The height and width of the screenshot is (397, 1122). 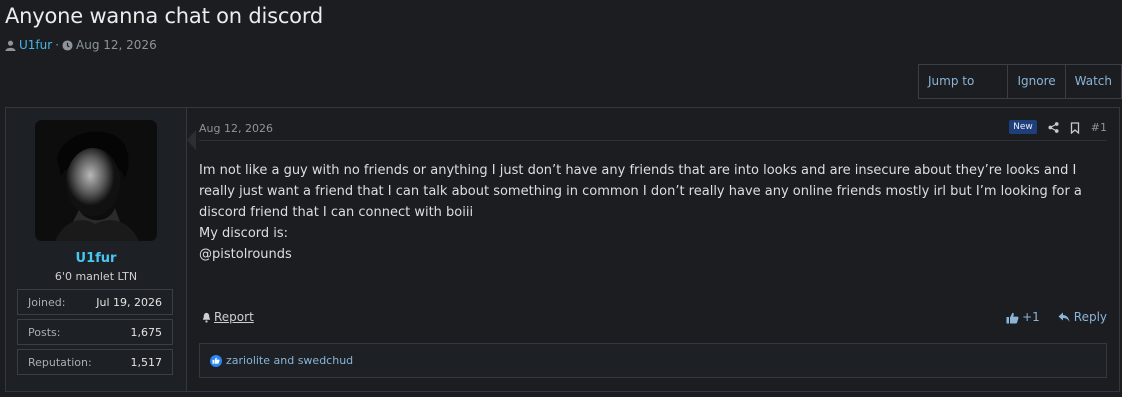 What do you see at coordinates (67, 45) in the screenshot?
I see `clock-icon` at bounding box center [67, 45].